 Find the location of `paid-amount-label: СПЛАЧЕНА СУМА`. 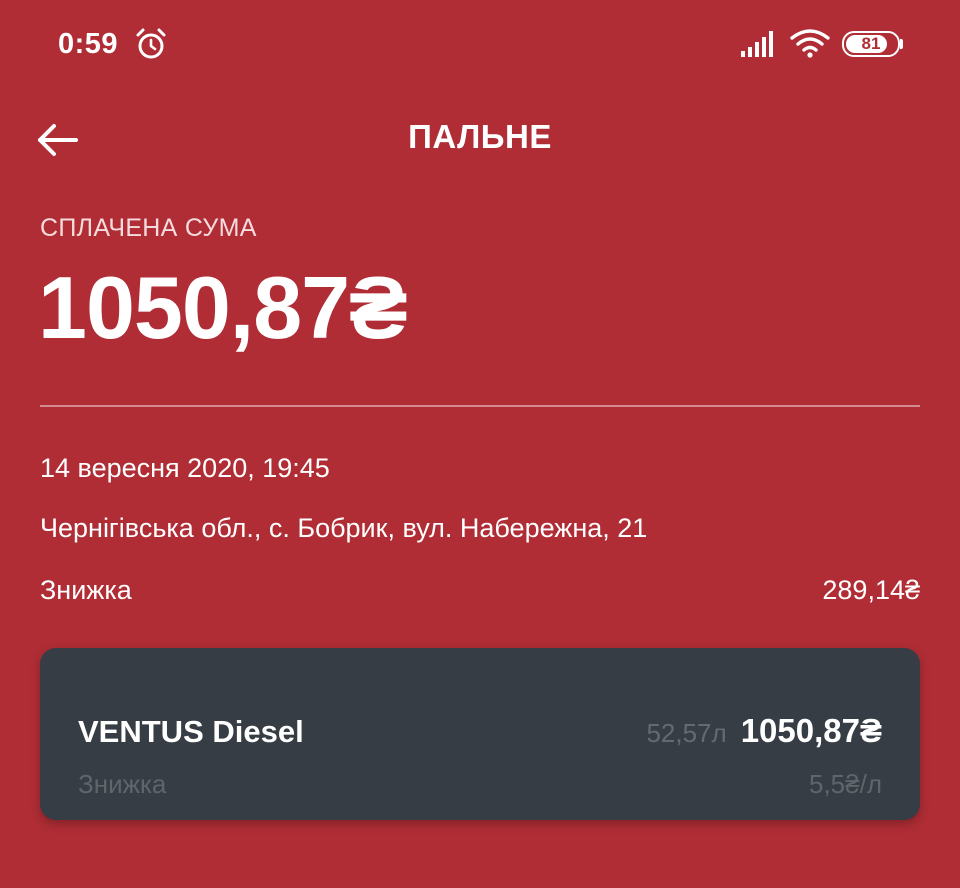

paid-amount-label: СПЛАЧЕНА СУМА is located at coordinates (148, 228).